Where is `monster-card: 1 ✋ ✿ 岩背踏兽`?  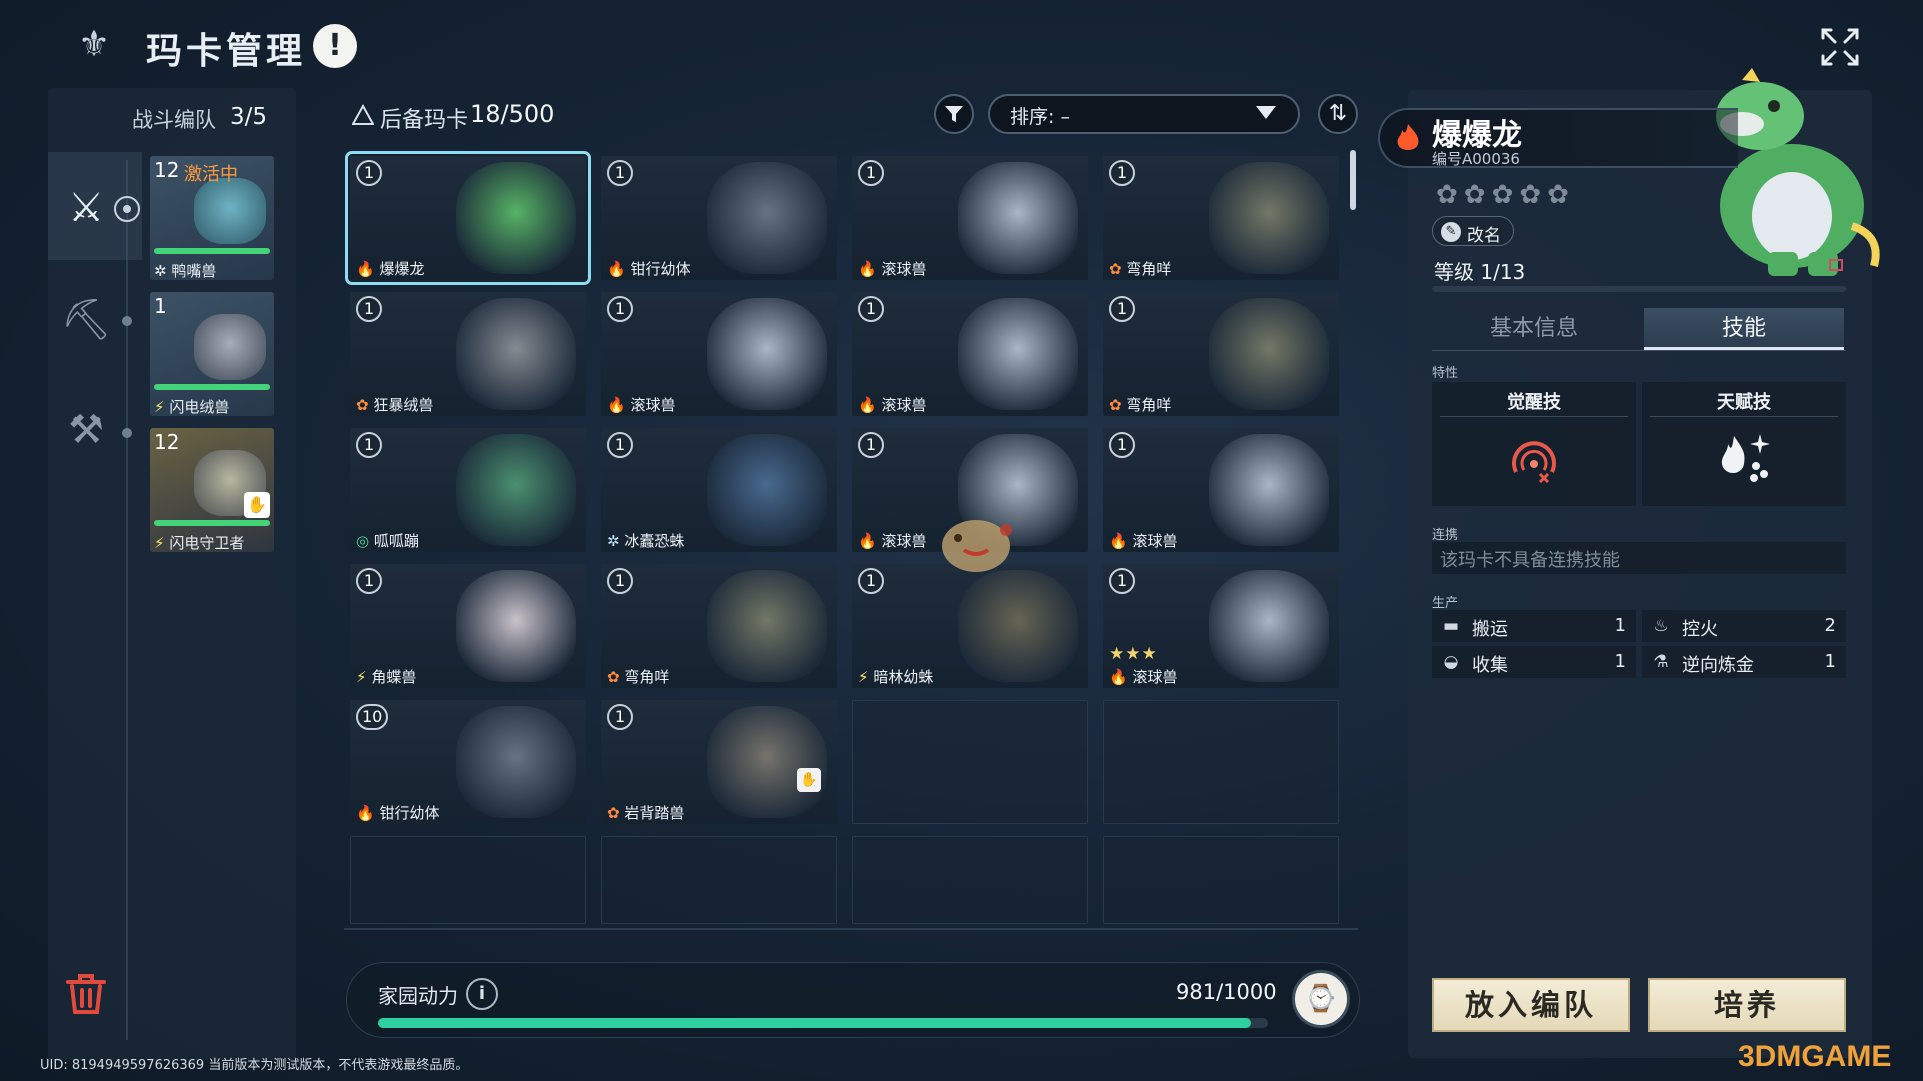 monster-card: 1 ✋ ✿ 岩背踏兽 is located at coordinates (719, 762).